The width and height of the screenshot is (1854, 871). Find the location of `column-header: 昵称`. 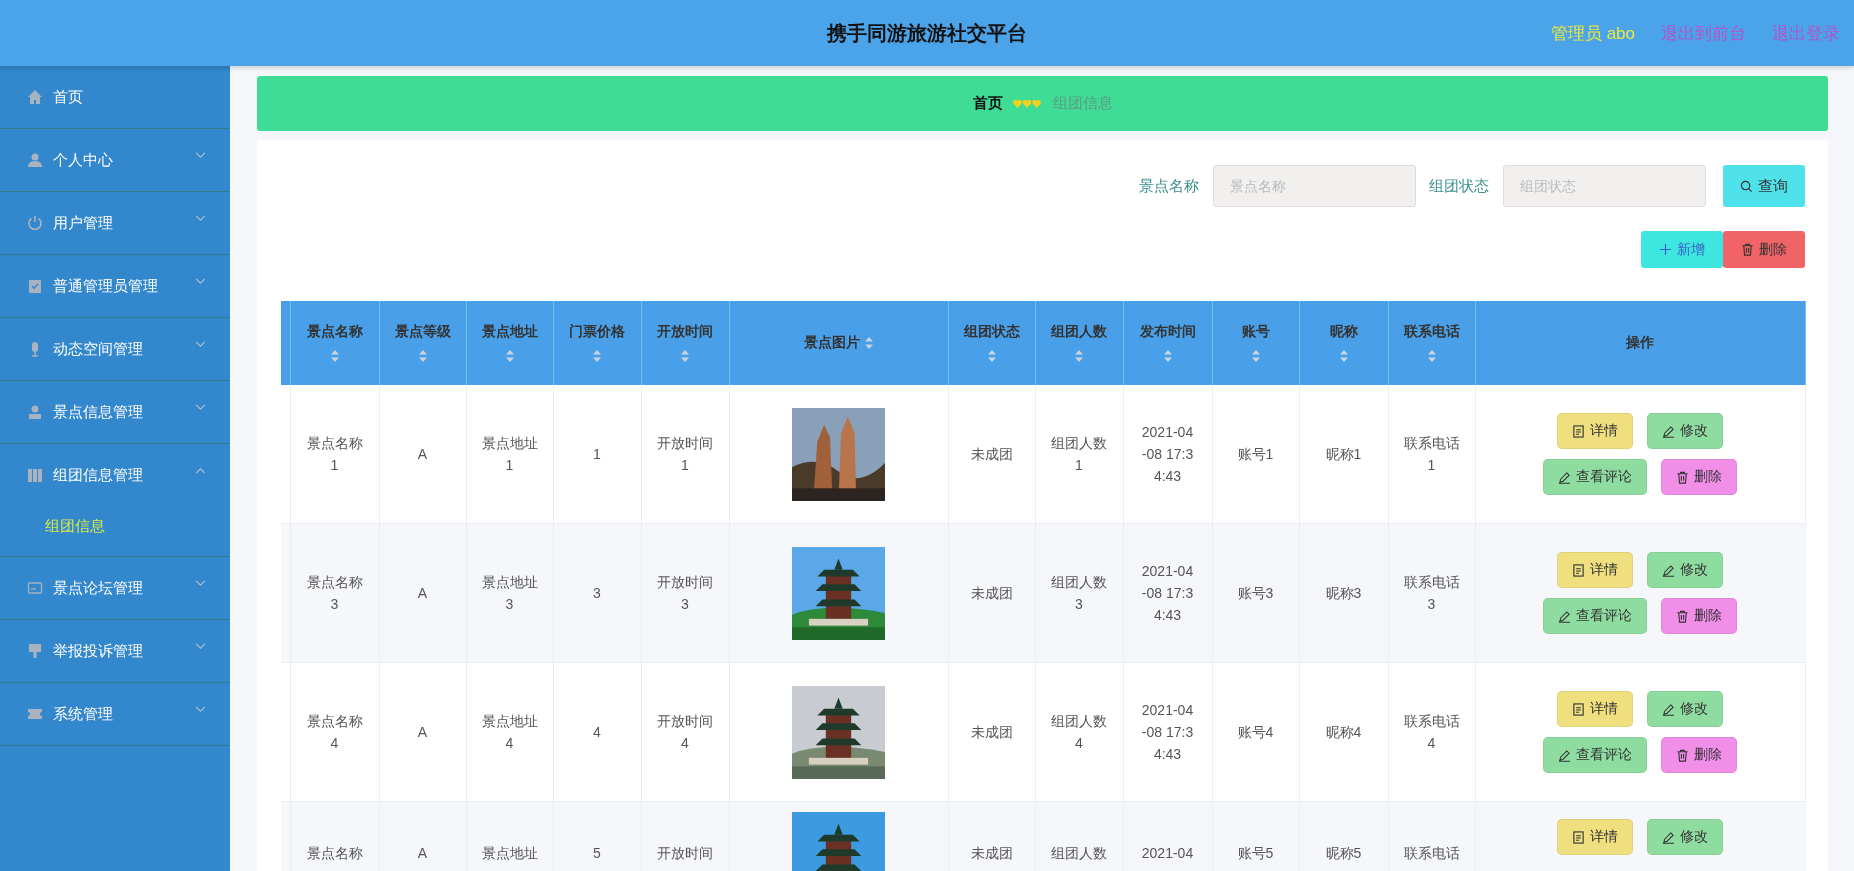

column-header: 昵称 is located at coordinates (1343, 343).